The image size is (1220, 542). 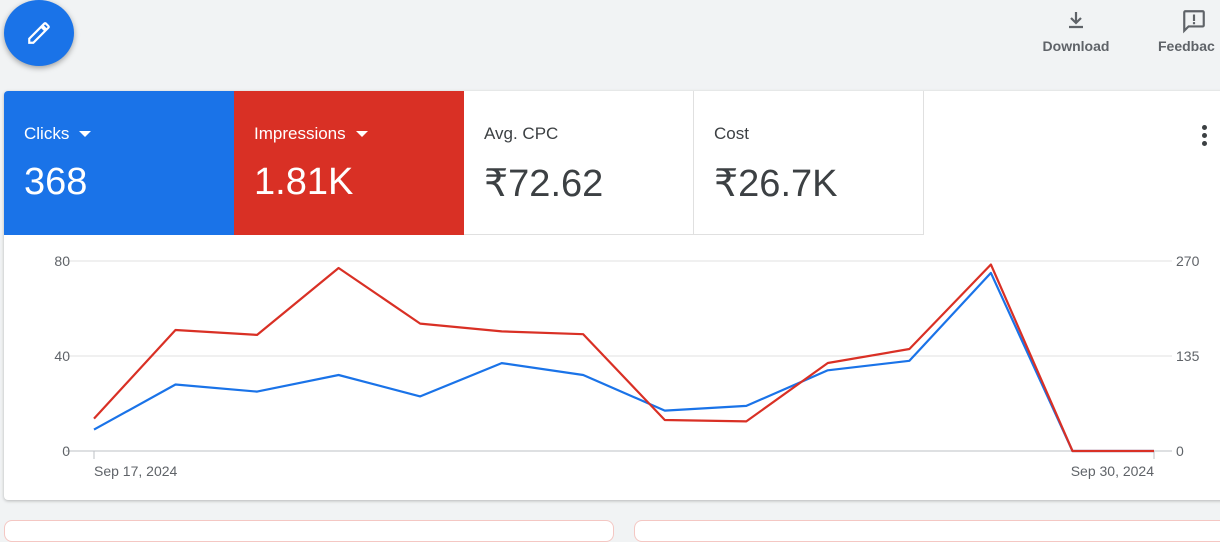 What do you see at coordinates (1180, 451) in the screenshot?
I see `right-axis-tick-label: 0` at bounding box center [1180, 451].